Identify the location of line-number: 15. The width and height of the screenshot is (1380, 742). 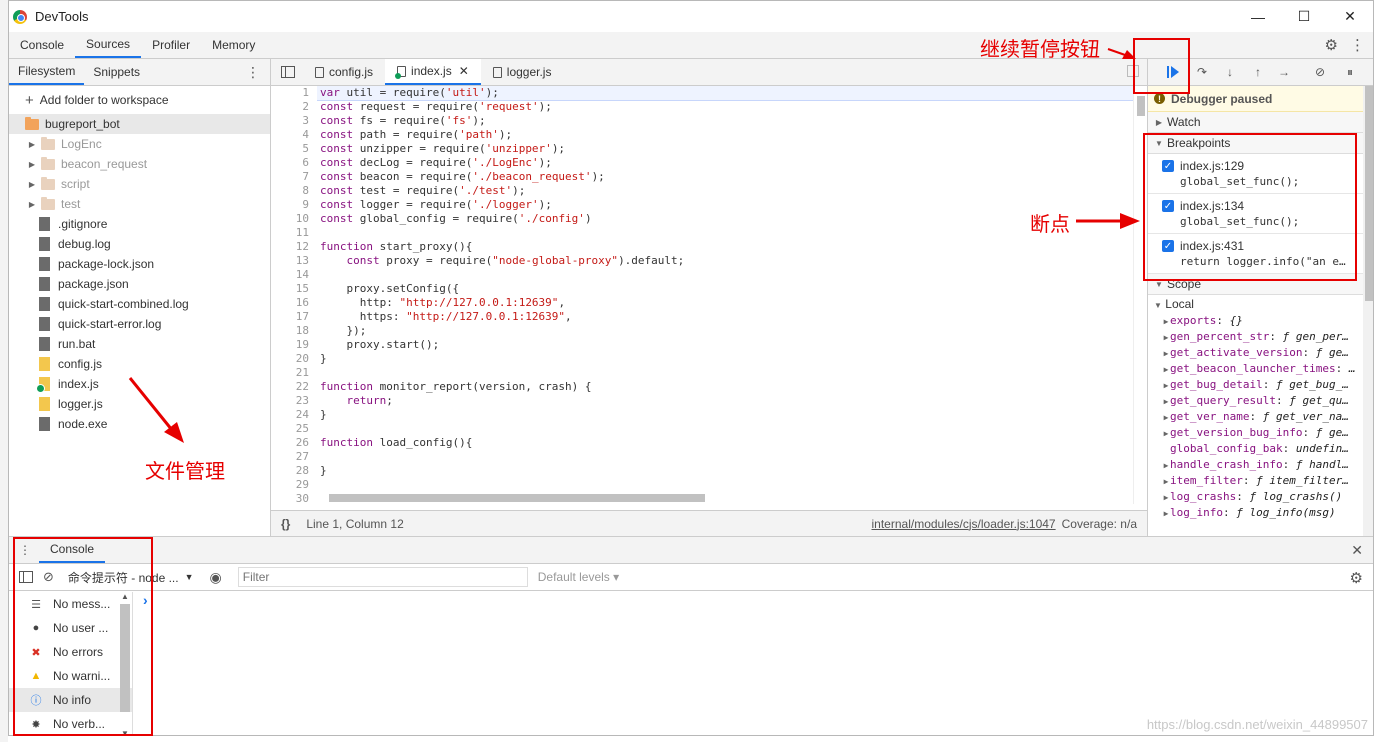
(294, 289).